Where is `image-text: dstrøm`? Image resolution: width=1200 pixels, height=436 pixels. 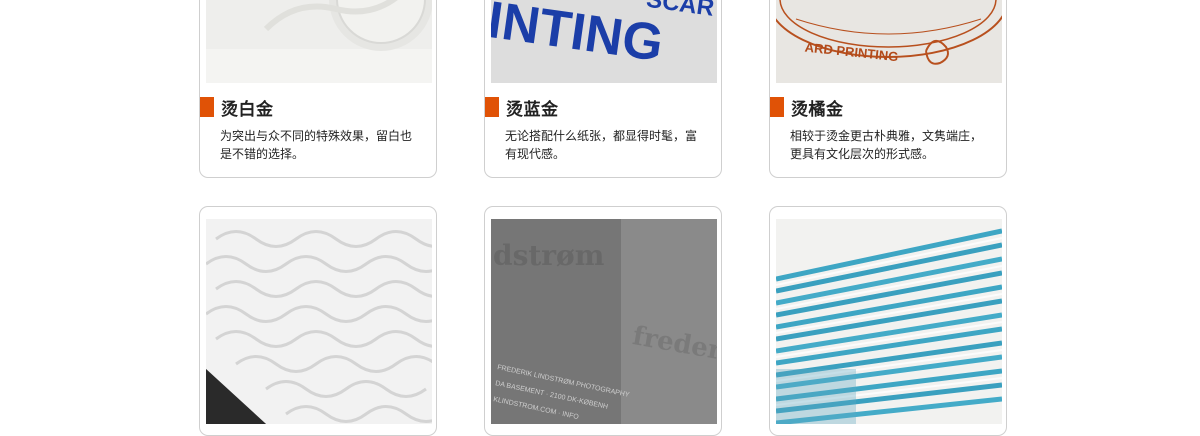 image-text: dstrøm is located at coordinates (548, 255).